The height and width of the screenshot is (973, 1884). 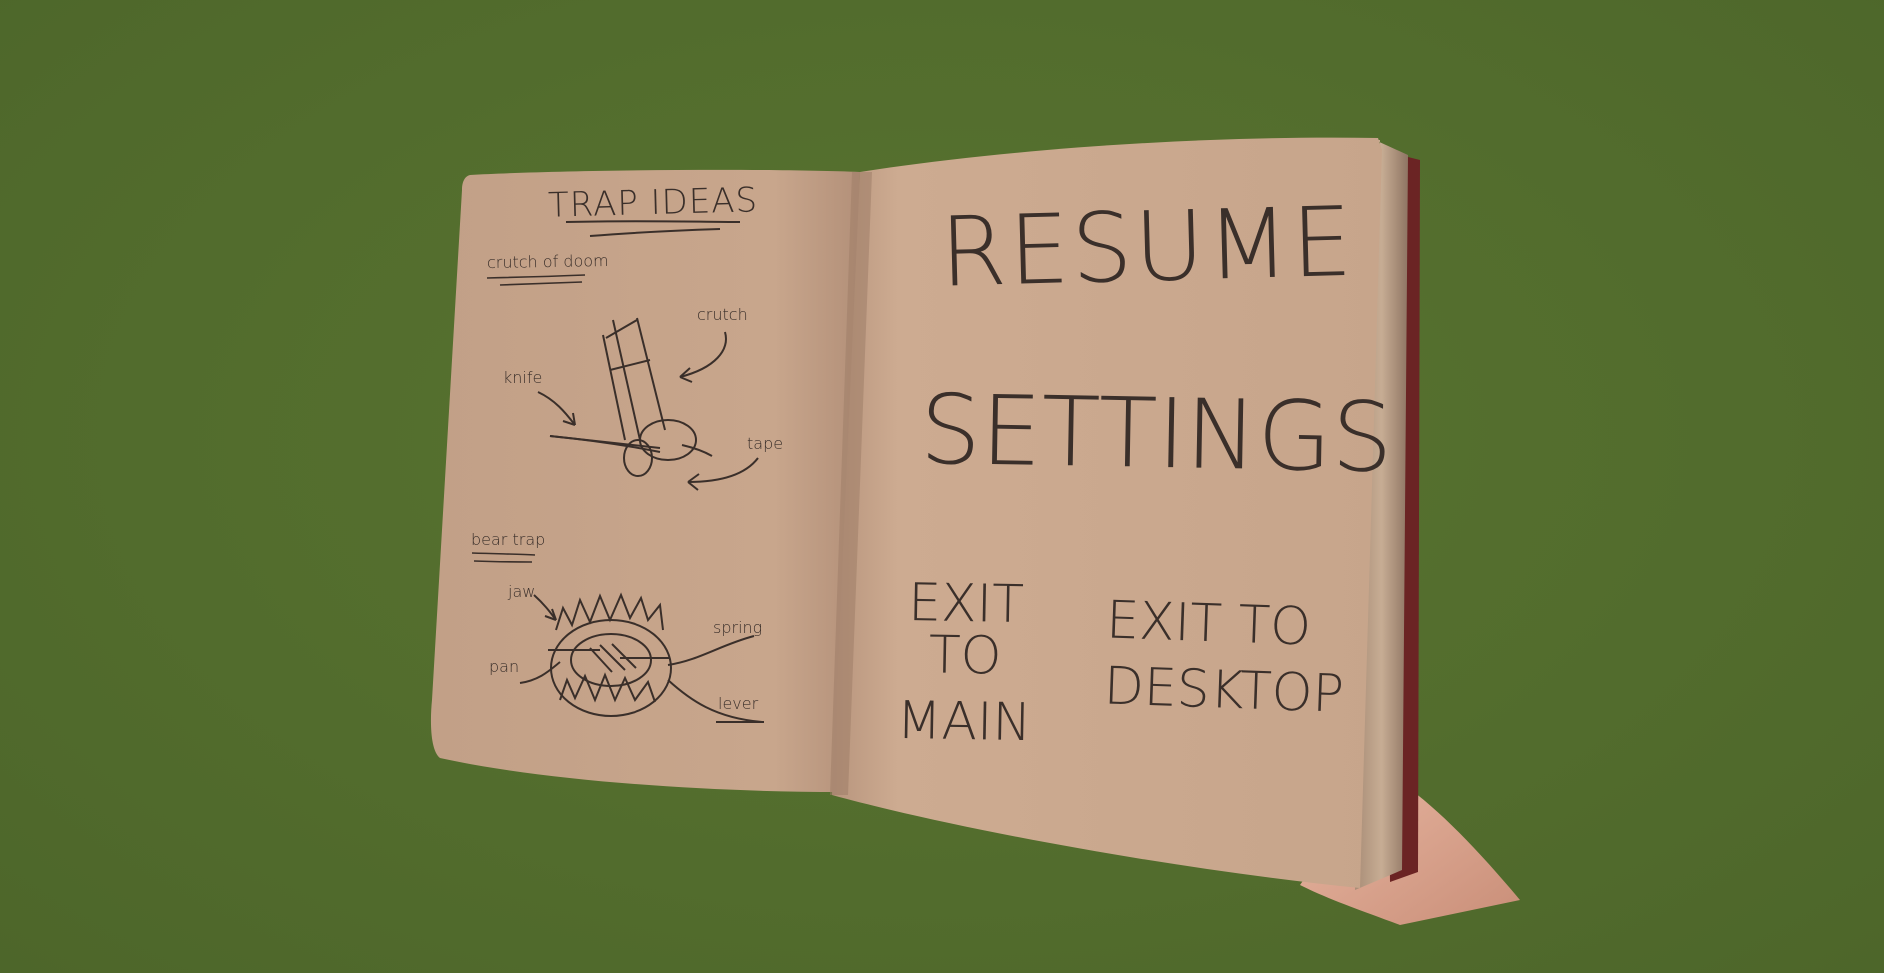 What do you see at coordinates (738, 703) in the screenshot?
I see `label-lever: lever` at bounding box center [738, 703].